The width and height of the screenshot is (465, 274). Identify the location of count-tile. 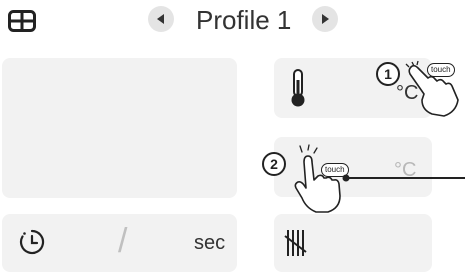
(353, 243).